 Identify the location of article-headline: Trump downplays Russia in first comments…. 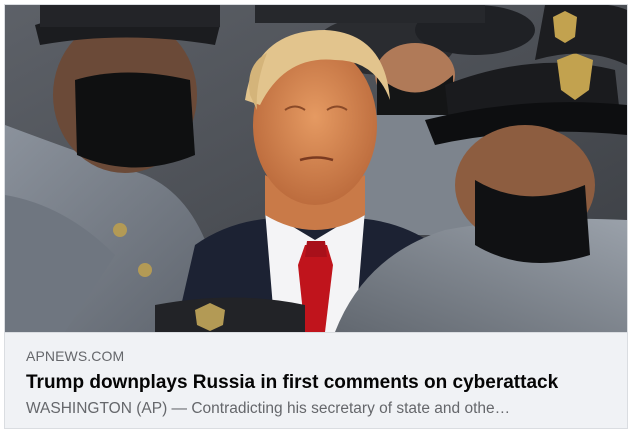
(292, 383).